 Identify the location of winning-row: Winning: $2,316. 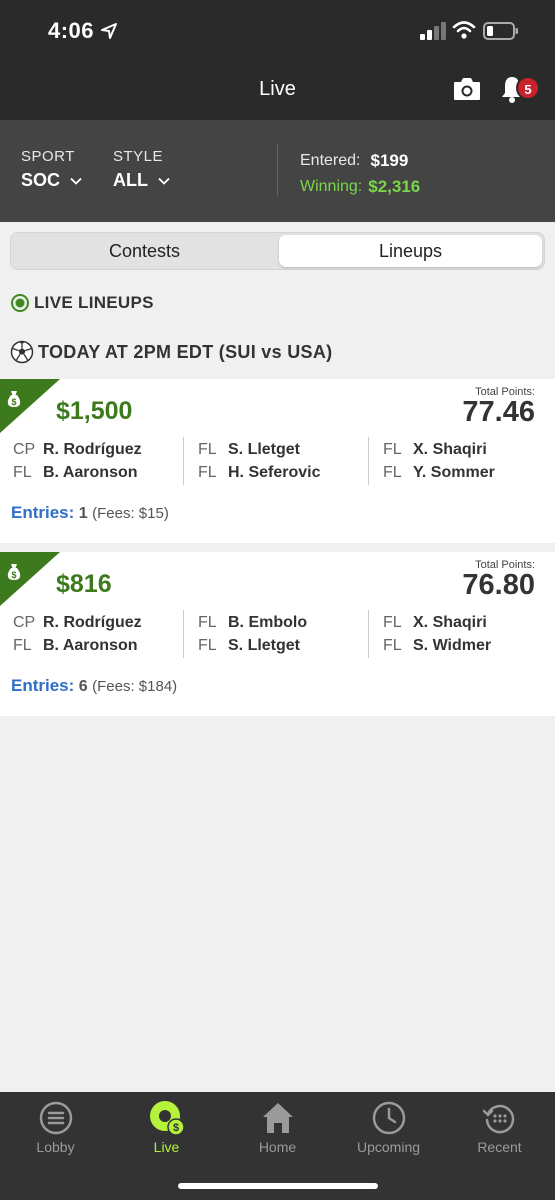
(360, 187).